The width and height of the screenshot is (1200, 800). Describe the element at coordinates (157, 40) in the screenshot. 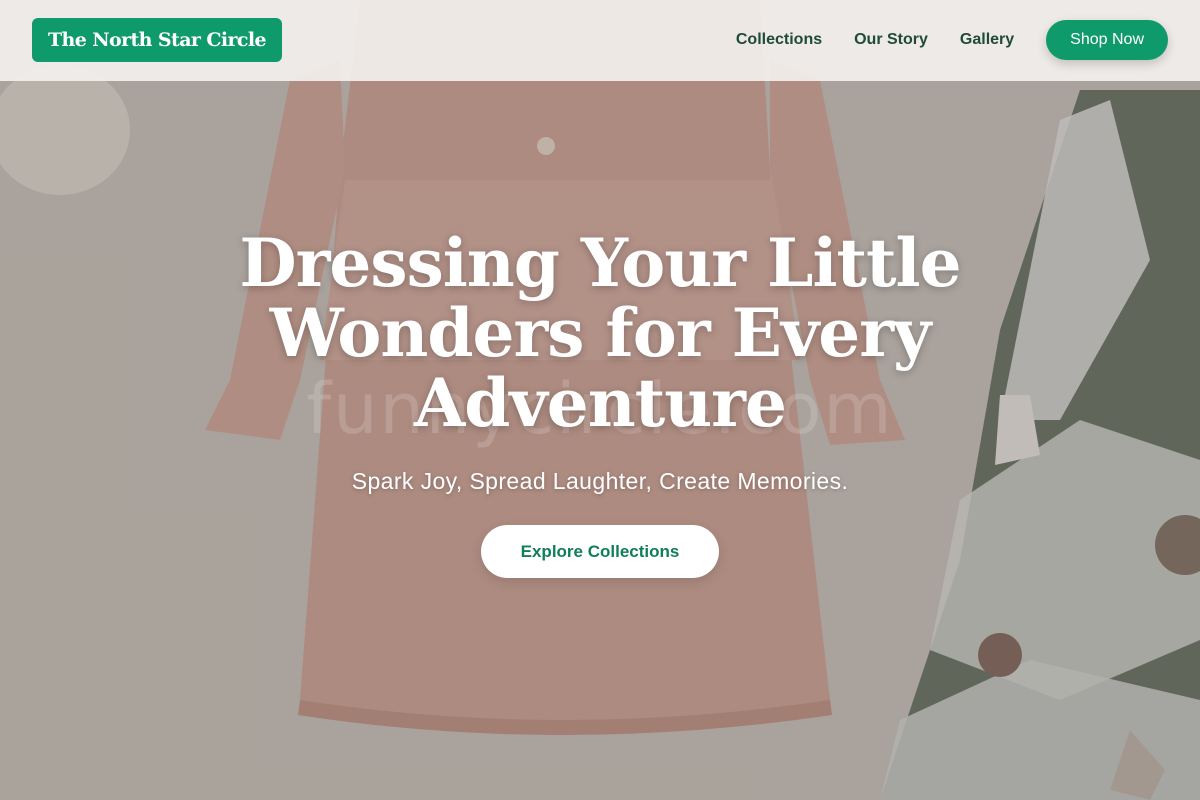

I see `brand-logo: The North Star Circle` at that location.